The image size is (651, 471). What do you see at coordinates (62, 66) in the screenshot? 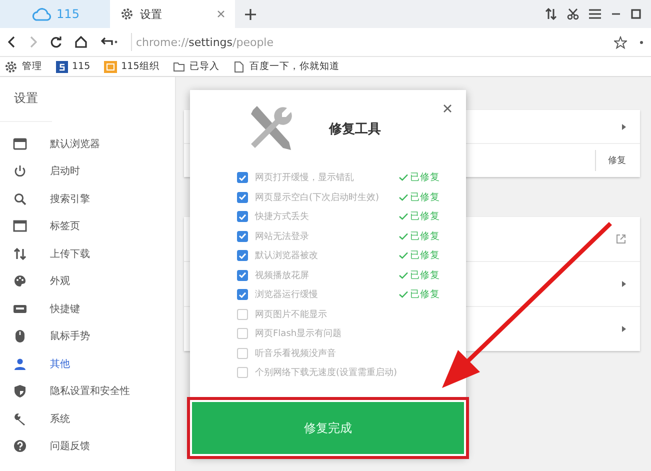
I see `s-logo-icon` at bounding box center [62, 66].